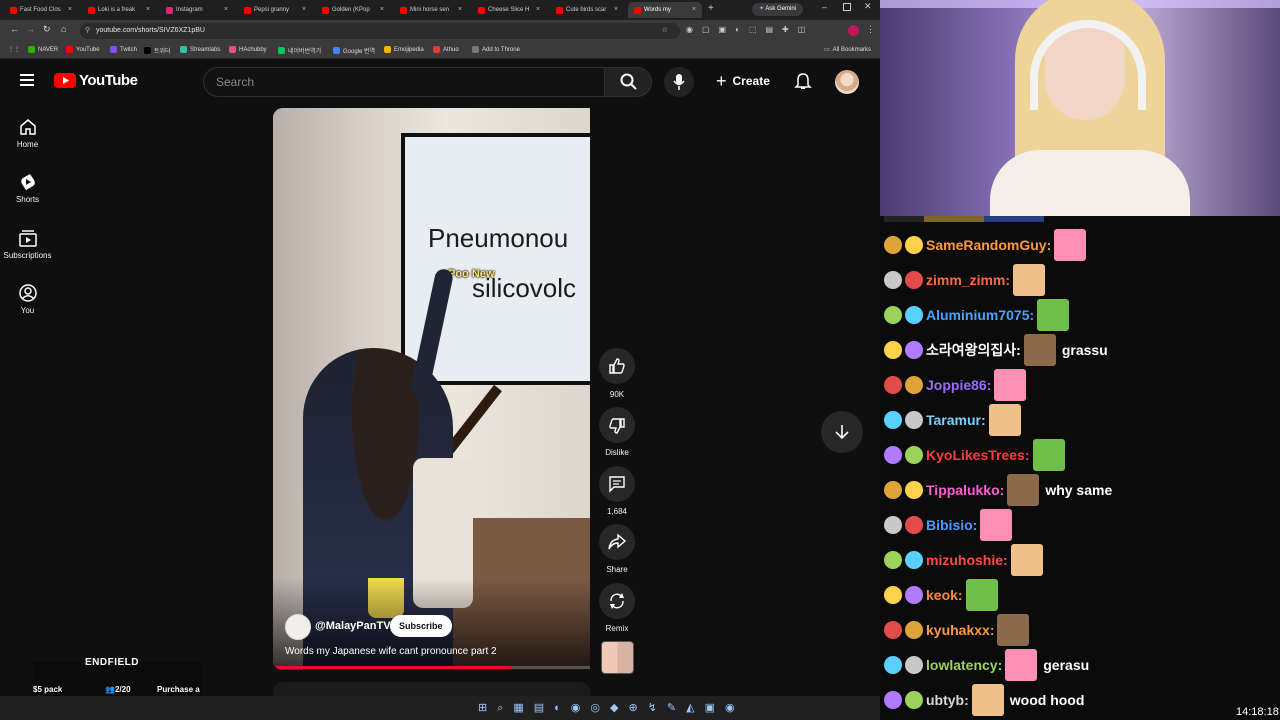 The width and height of the screenshot is (1280, 720). I want to click on new-tab-button: +, so click(711, 8).